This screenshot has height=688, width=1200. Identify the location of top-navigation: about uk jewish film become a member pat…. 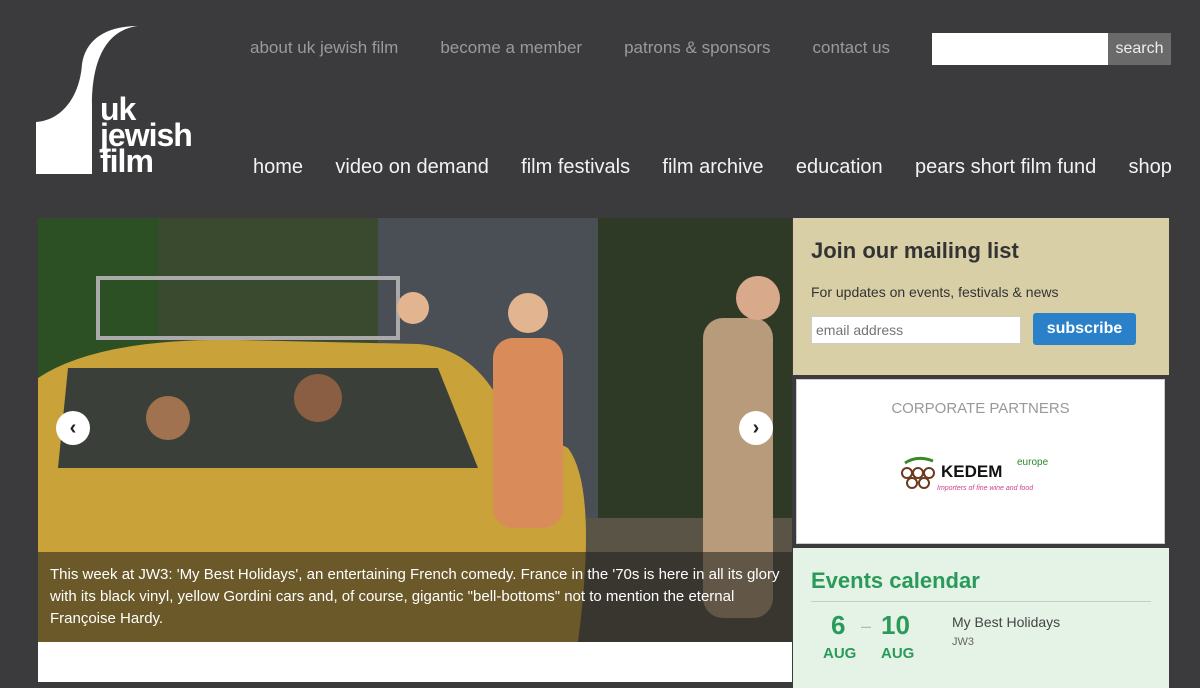
(591, 48).